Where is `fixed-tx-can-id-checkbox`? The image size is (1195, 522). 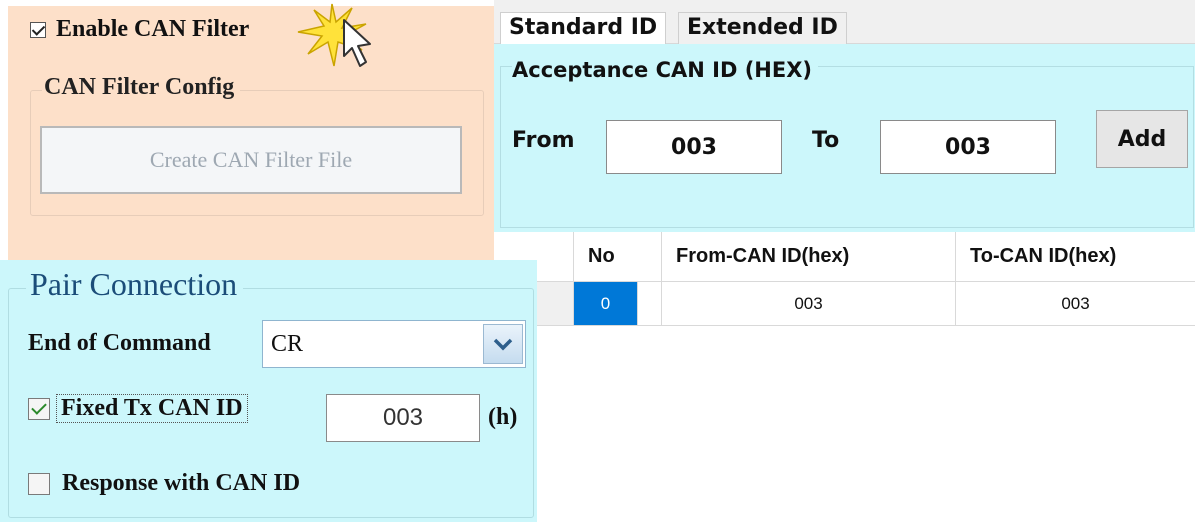
fixed-tx-can-id-checkbox is located at coordinates (39, 408).